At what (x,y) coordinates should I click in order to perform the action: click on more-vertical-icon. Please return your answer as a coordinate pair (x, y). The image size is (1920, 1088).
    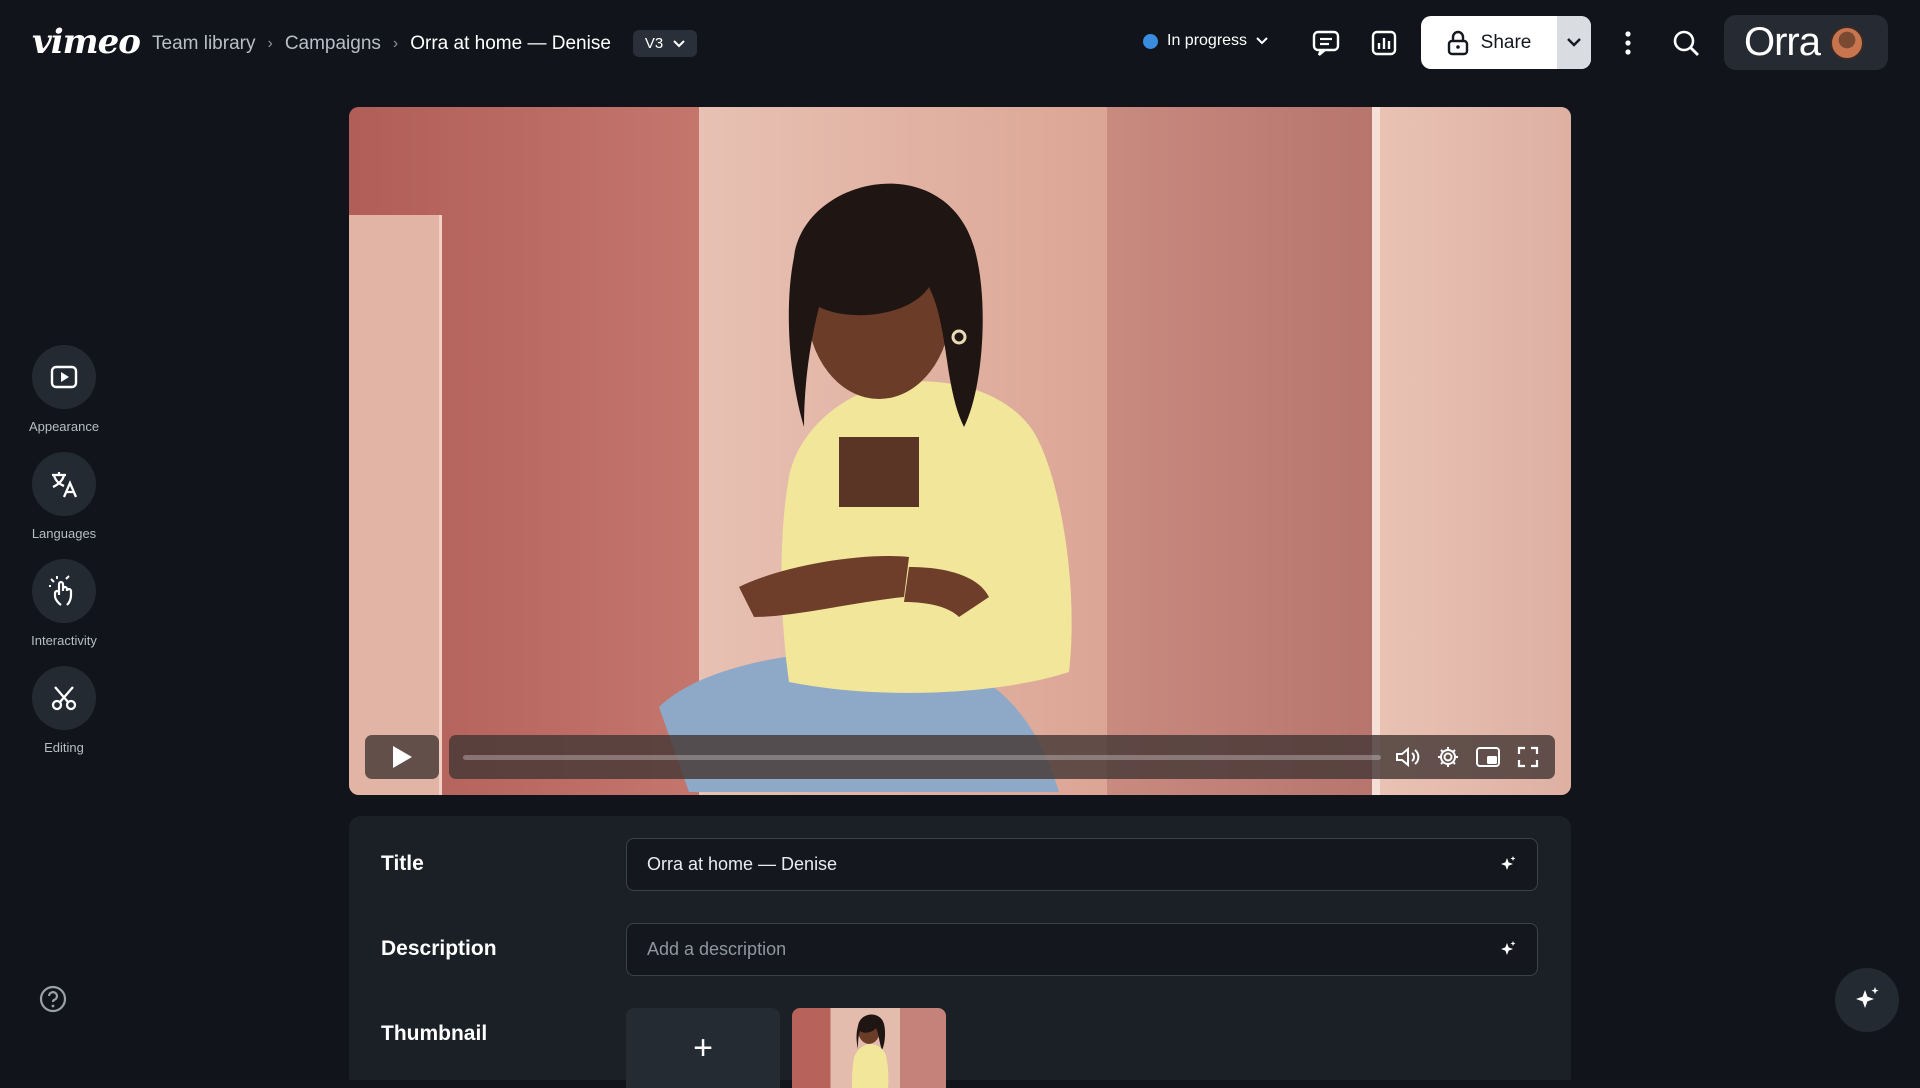
    Looking at the image, I should click on (1628, 43).